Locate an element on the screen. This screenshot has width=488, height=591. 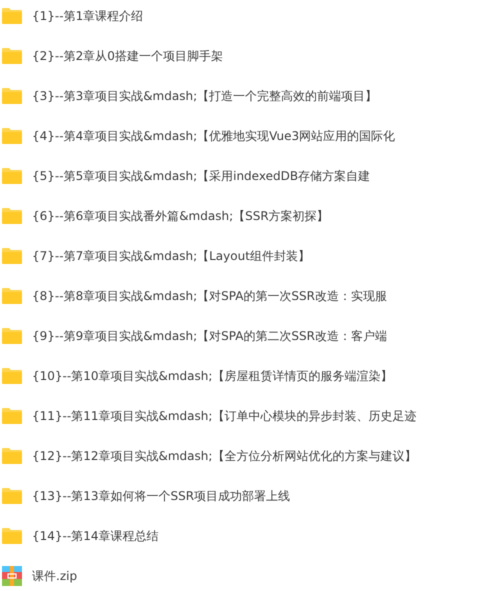
file-name: {14}--第14章课程总结 is located at coordinates (95, 536).